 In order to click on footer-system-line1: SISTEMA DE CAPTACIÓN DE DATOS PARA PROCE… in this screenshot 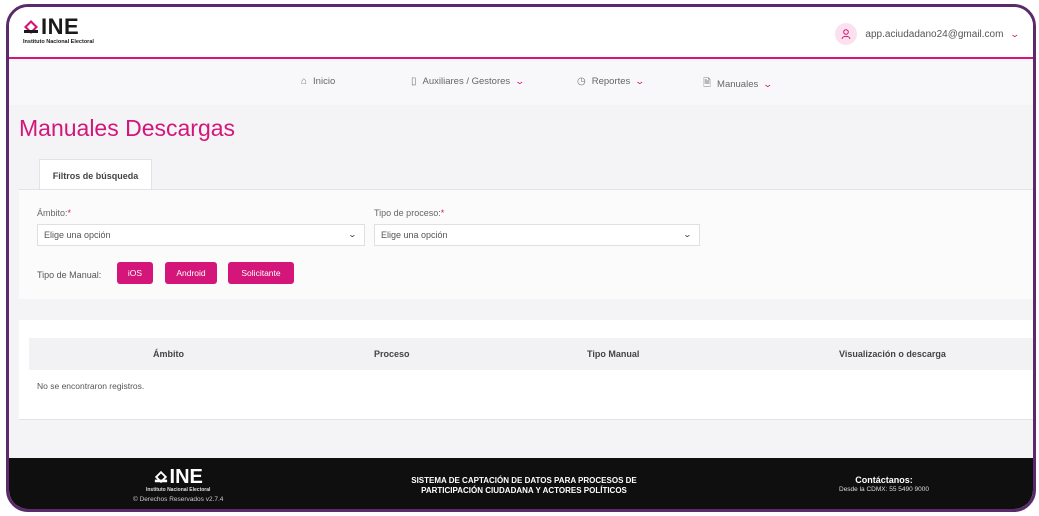, I will do `click(524, 480)`.